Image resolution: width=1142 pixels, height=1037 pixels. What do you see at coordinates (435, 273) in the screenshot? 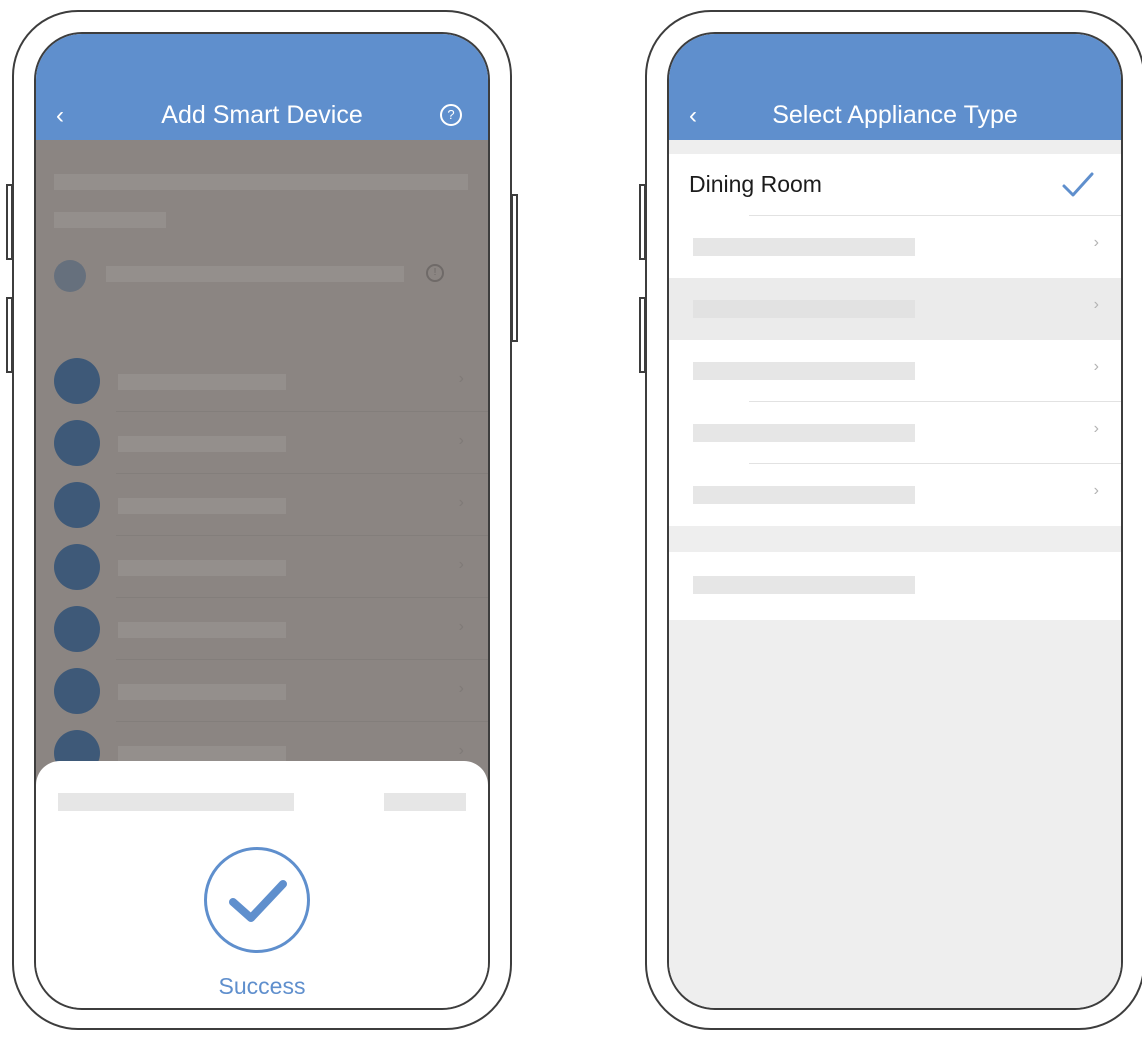
I see `info-icon: !` at bounding box center [435, 273].